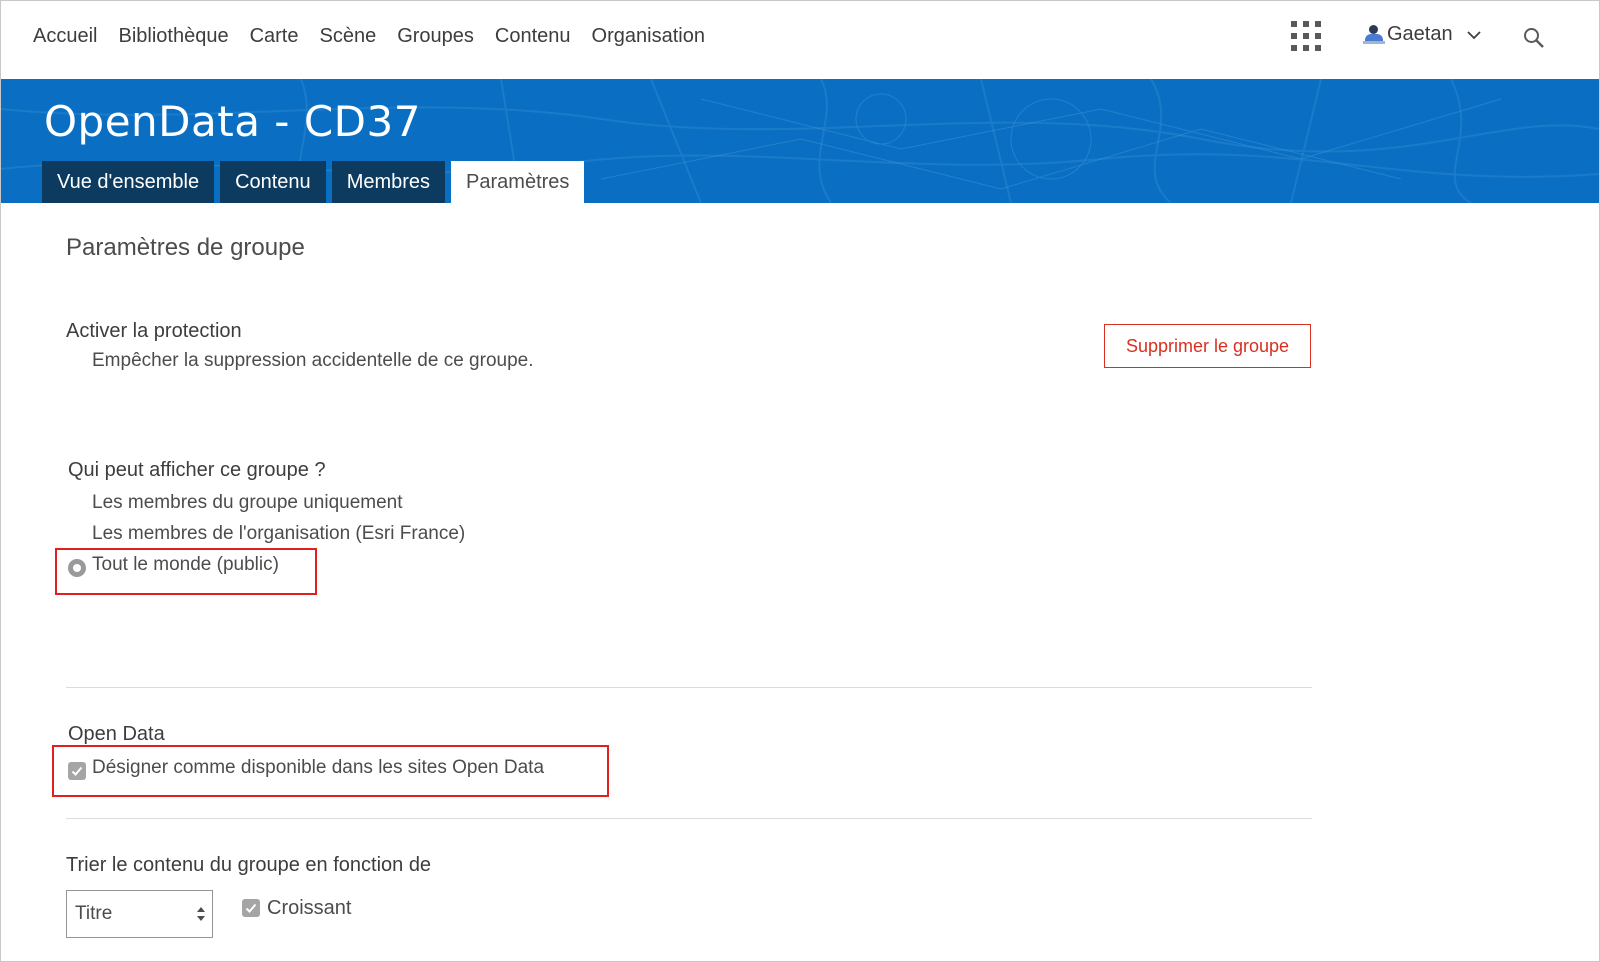  What do you see at coordinates (232, 121) in the screenshot?
I see `group-title: OpenData - CD37` at bounding box center [232, 121].